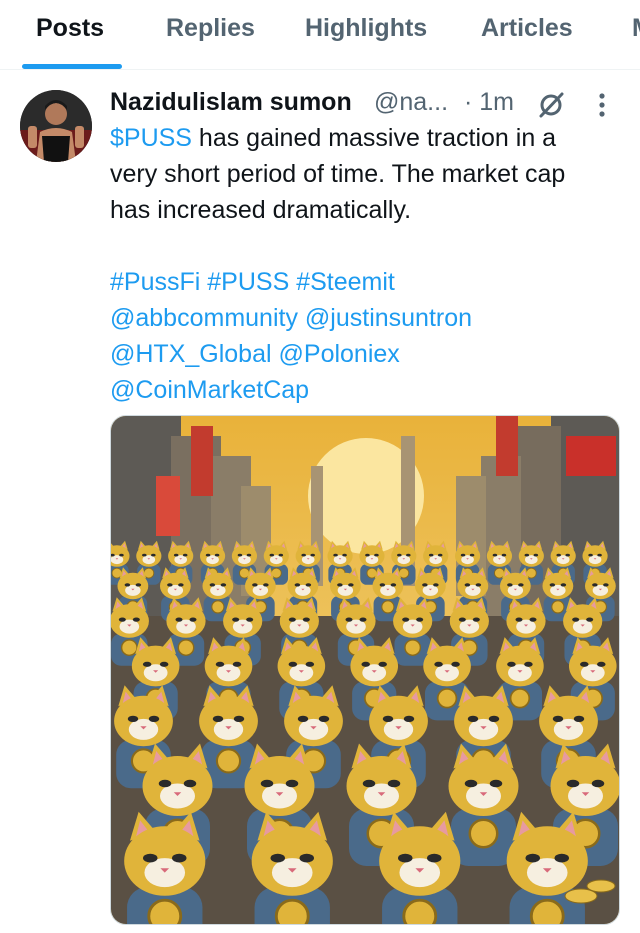 The image size is (640, 933). Describe the element at coordinates (70, 28) in the screenshot. I see `tab-posts: Posts` at that location.